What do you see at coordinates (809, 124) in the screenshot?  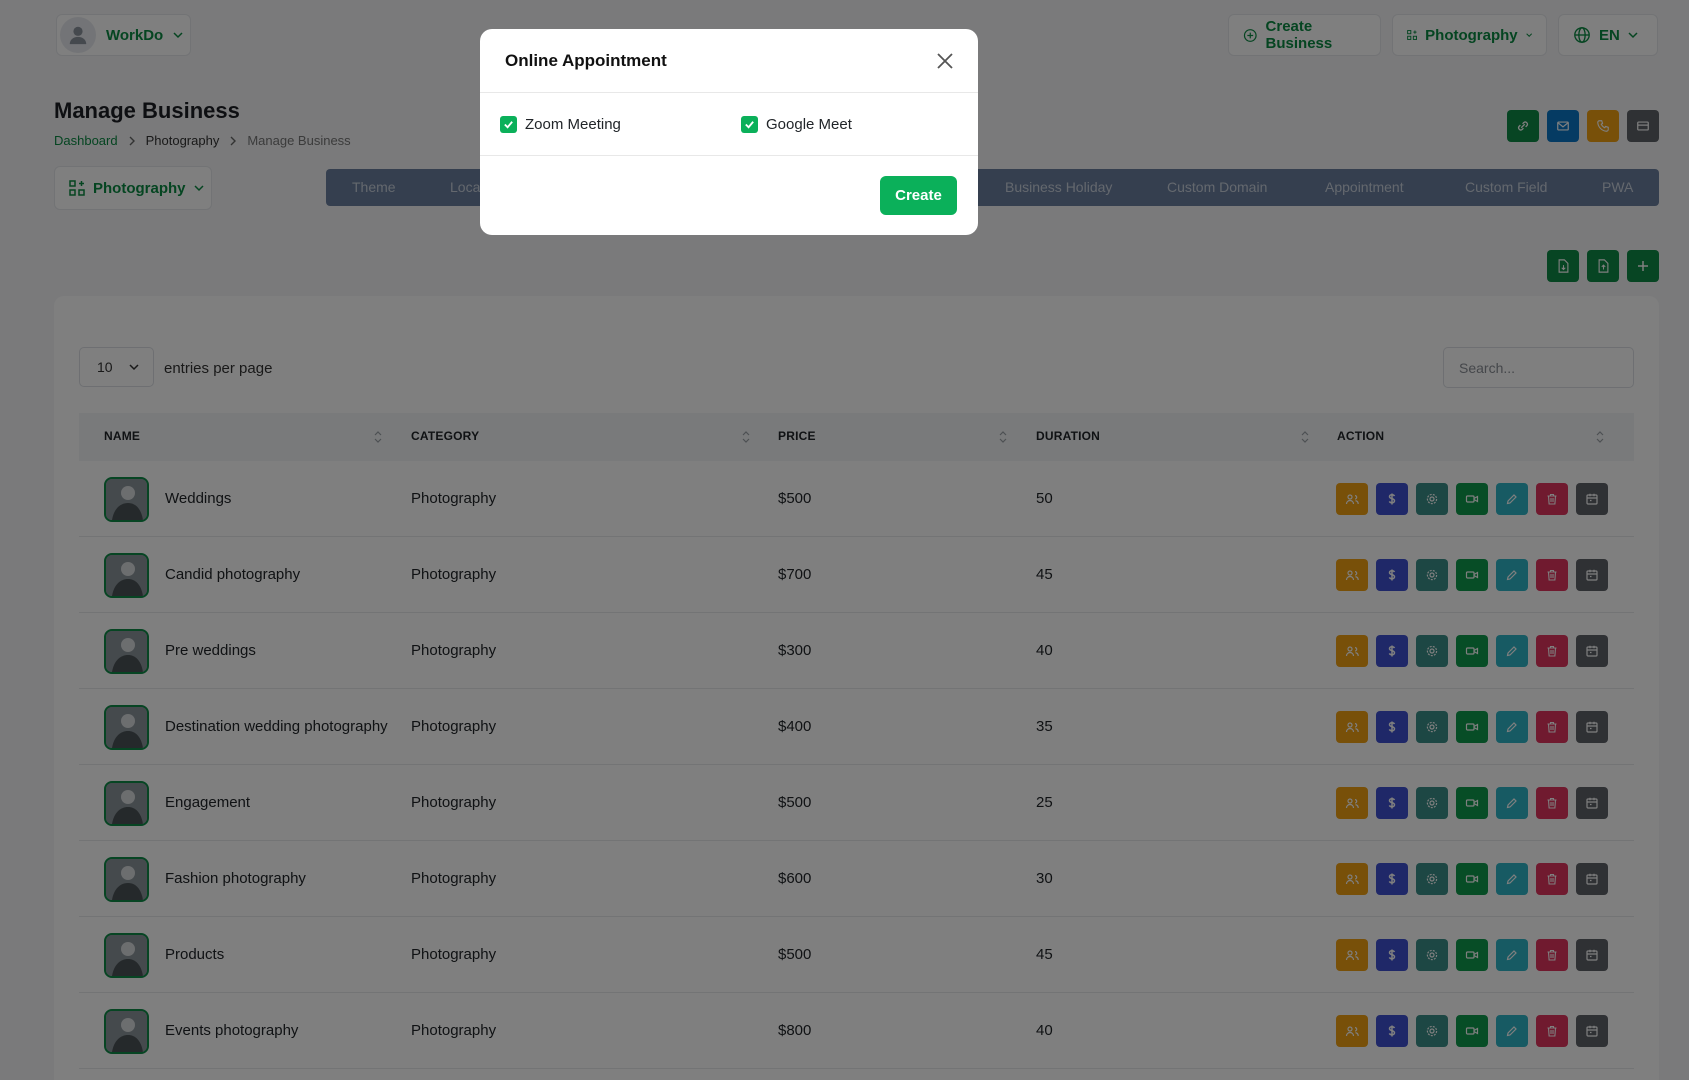 I see `google-meet-label: Google Meet` at bounding box center [809, 124].